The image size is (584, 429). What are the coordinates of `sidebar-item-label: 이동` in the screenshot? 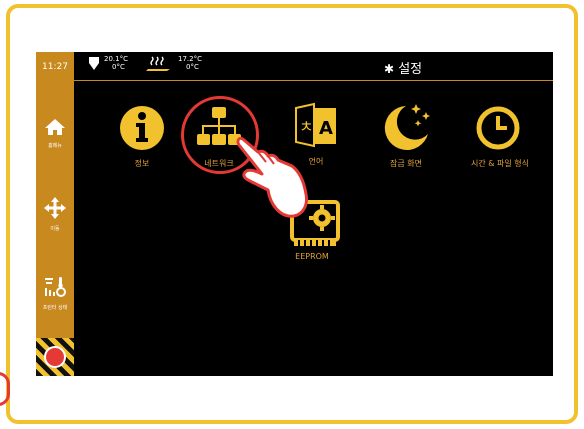 It's located at (55, 229).